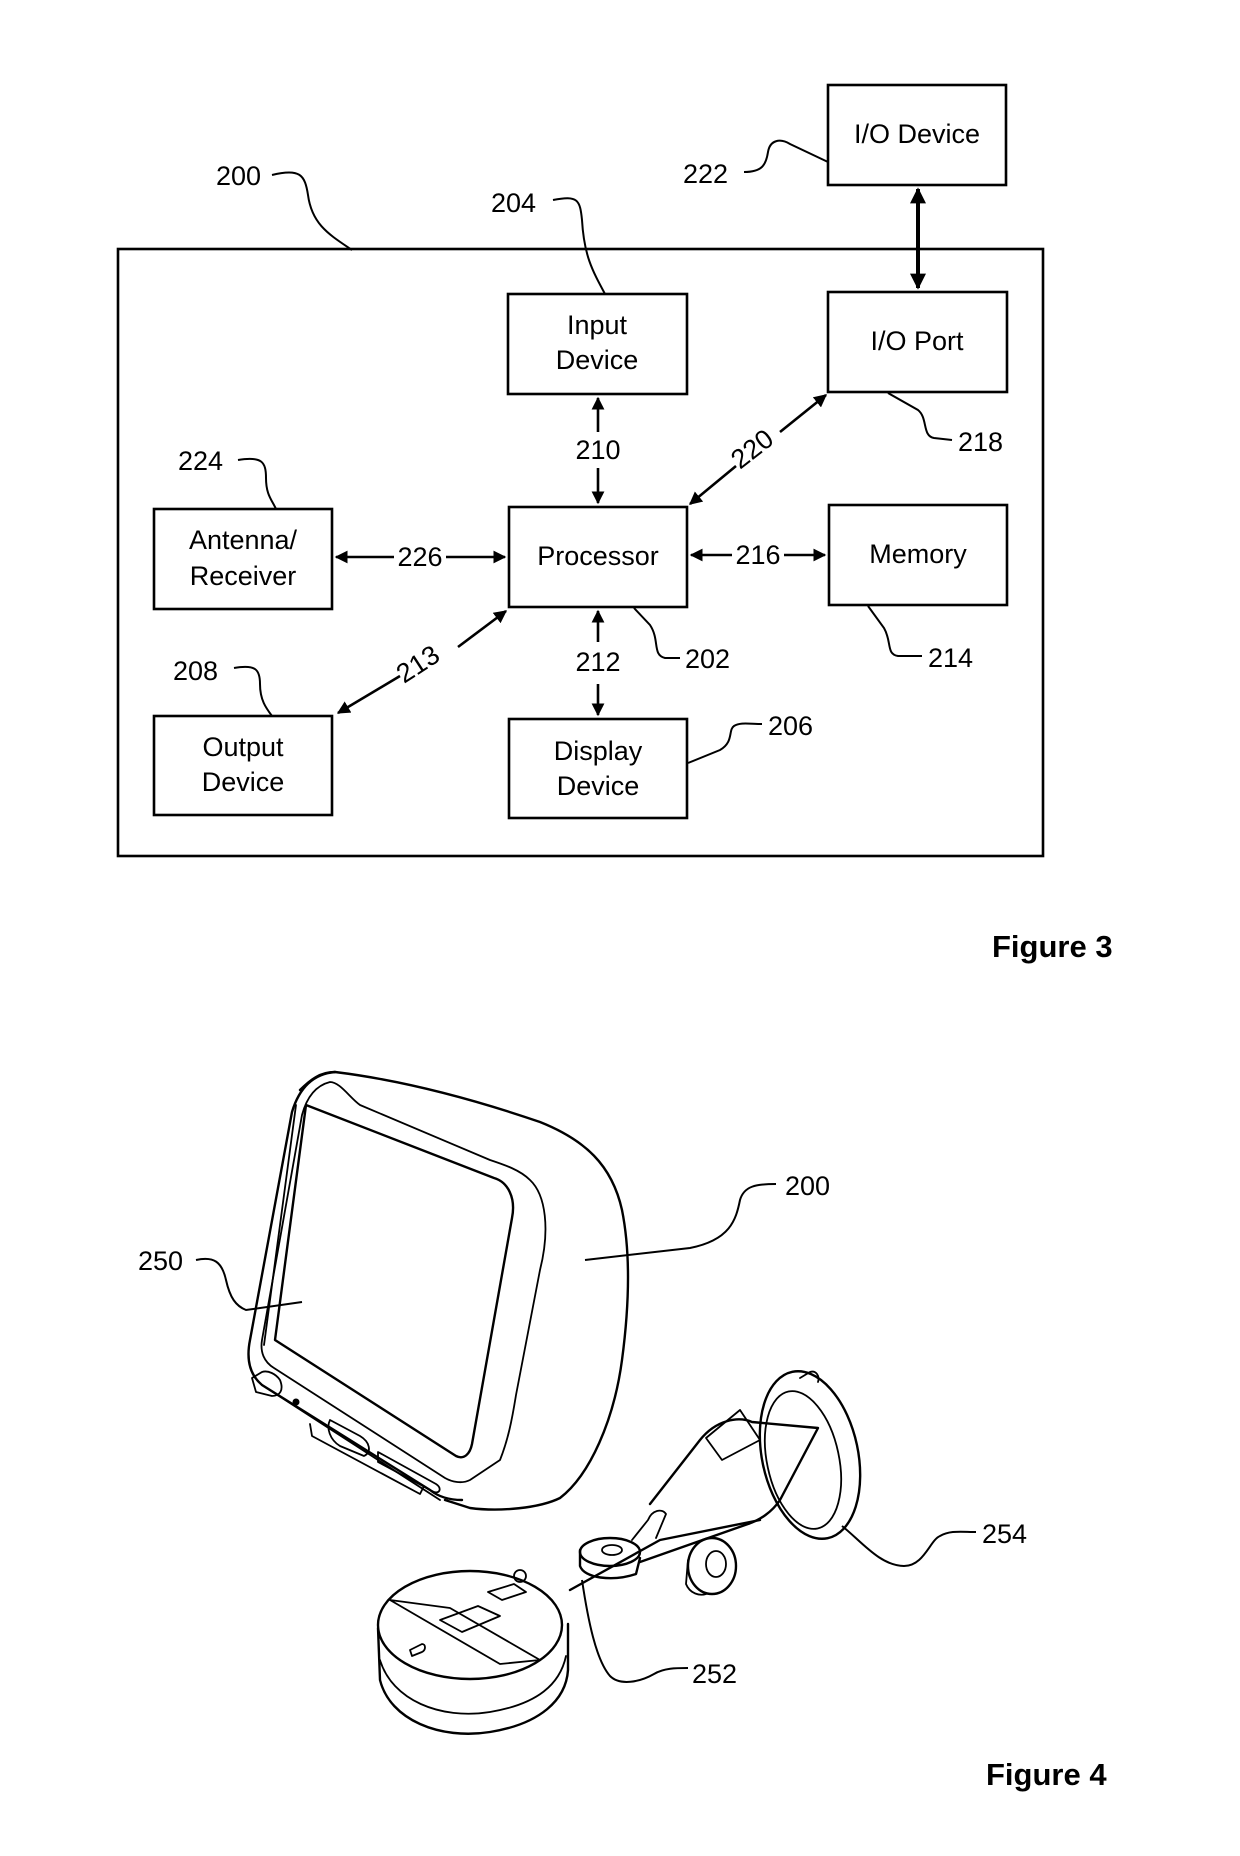 Image resolution: width=1240 pixels, height=1856 pixels. What do you see at coordinates (1046, 1774) in the screenshot?
I see `figure-4-caption: Figure 4` at bounding box center [1046, 1774].